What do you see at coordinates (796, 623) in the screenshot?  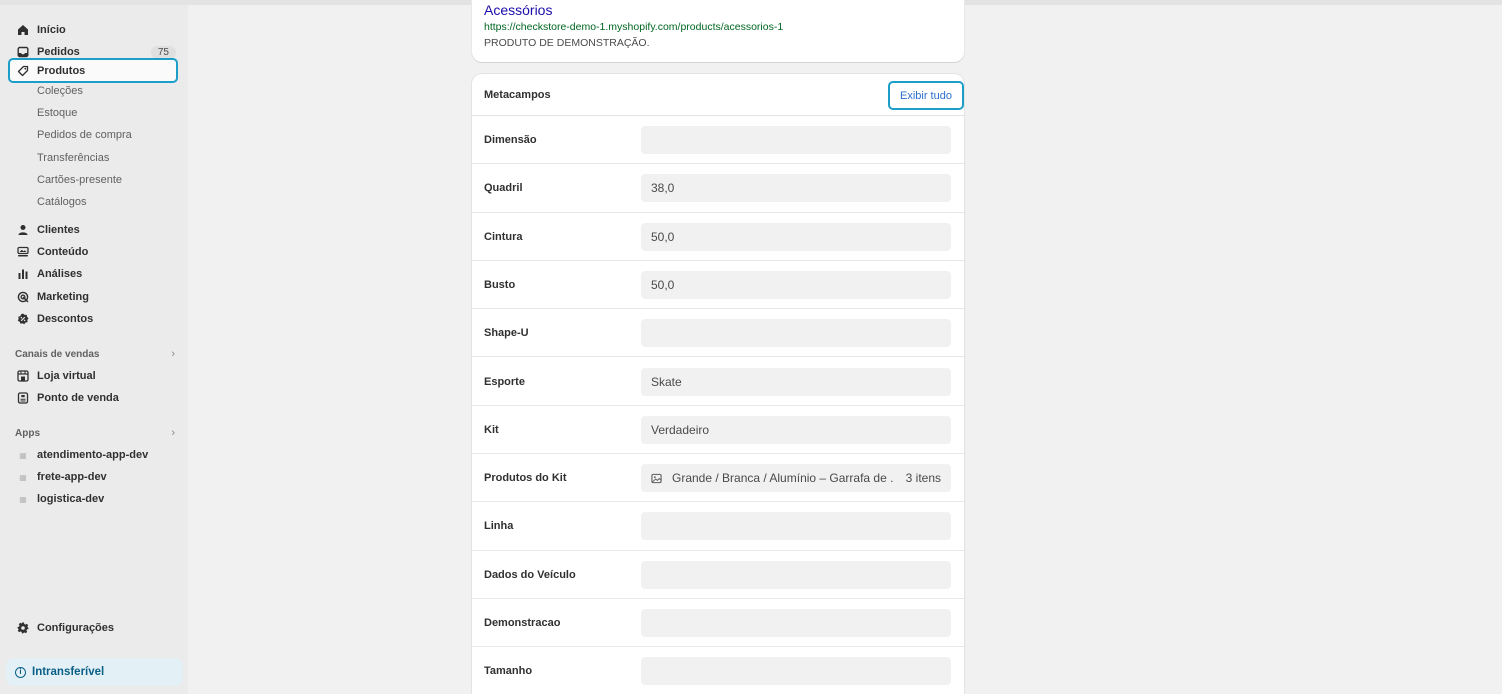 I see `metafield-input-demonstracao` at bounding box center [796, 623].